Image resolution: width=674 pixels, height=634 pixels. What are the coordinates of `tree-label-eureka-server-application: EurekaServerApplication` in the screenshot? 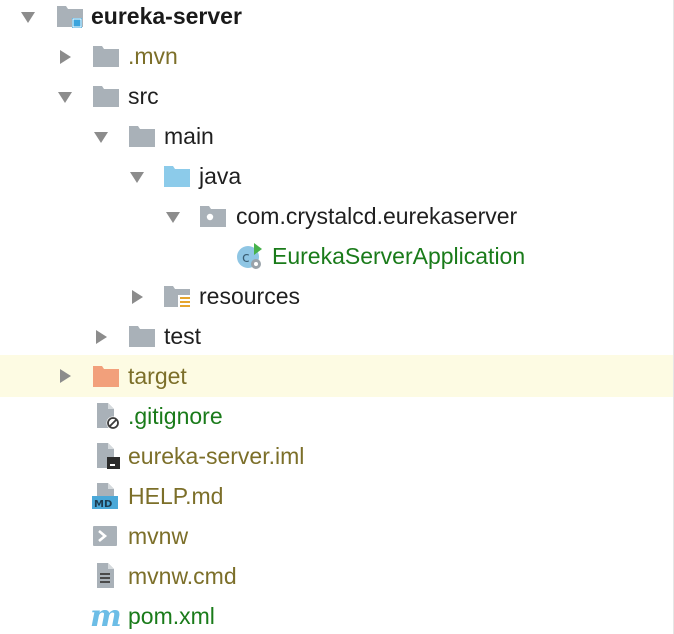 It's located at (399, 256).